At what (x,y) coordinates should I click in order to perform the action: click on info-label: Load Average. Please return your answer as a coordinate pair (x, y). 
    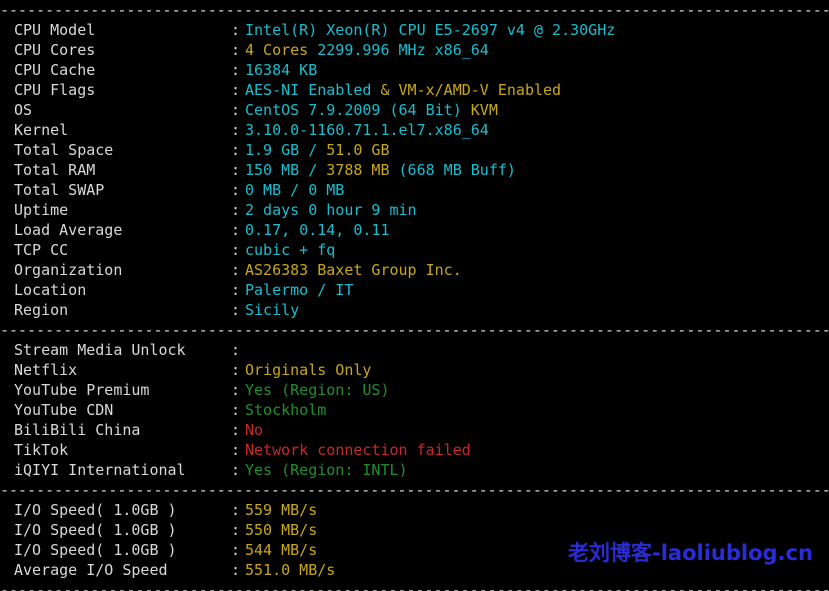
    Looking at the image, I should click on (68, 230).